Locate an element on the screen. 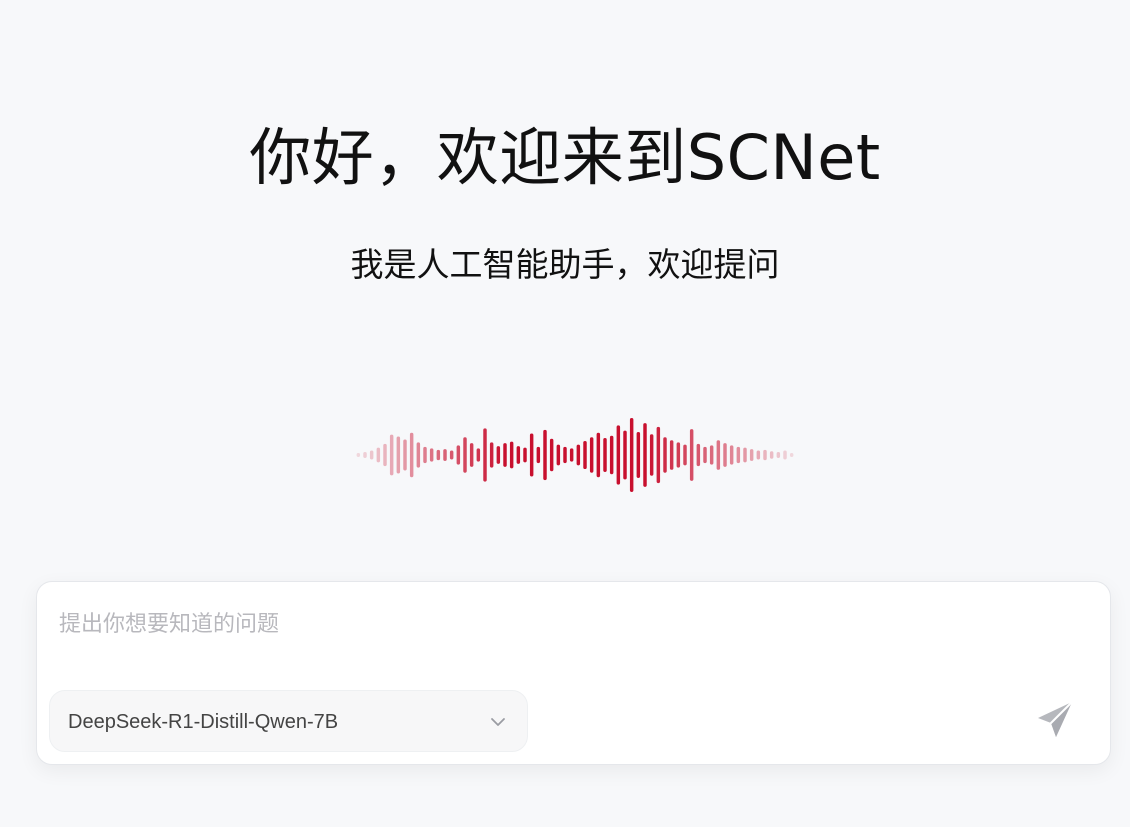 This screenshot has width=1130, height=827. chevron-down-icon is located at coordinates (498, 722).